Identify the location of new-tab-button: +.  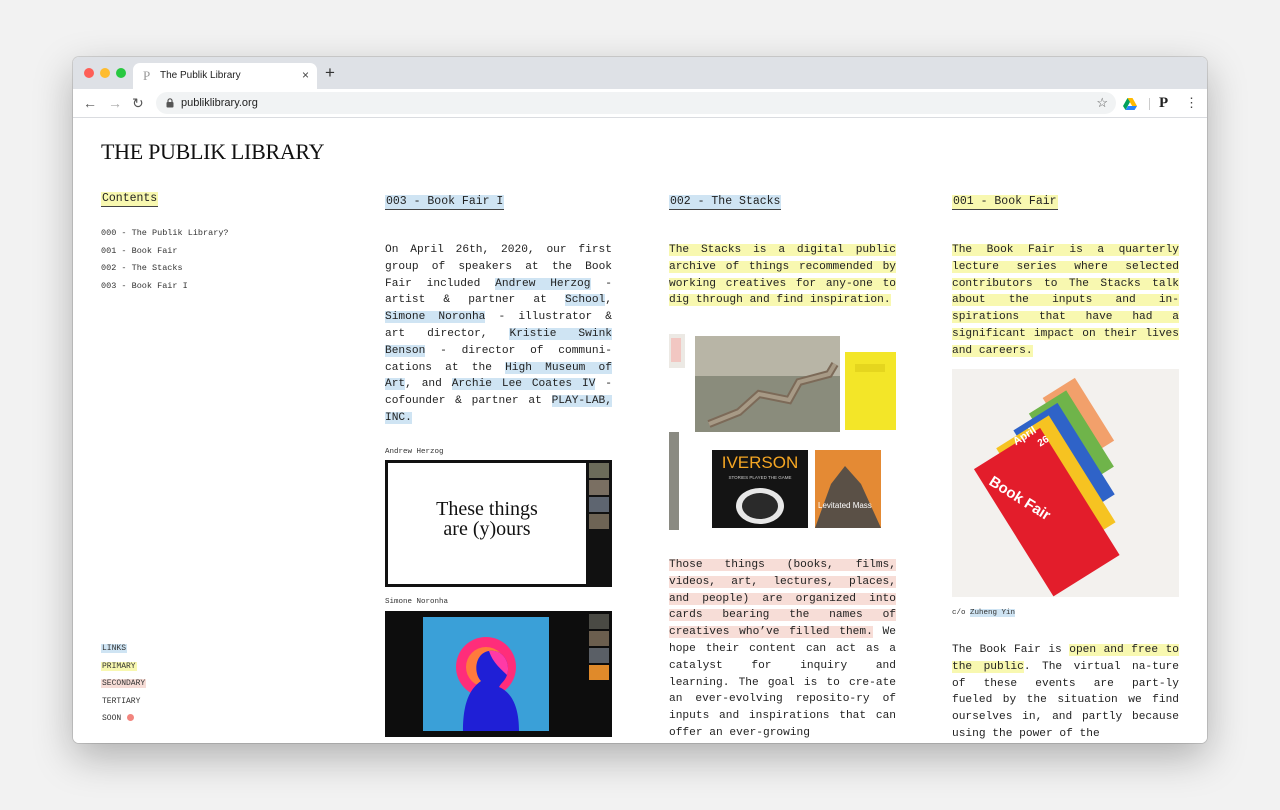
(330, 73).